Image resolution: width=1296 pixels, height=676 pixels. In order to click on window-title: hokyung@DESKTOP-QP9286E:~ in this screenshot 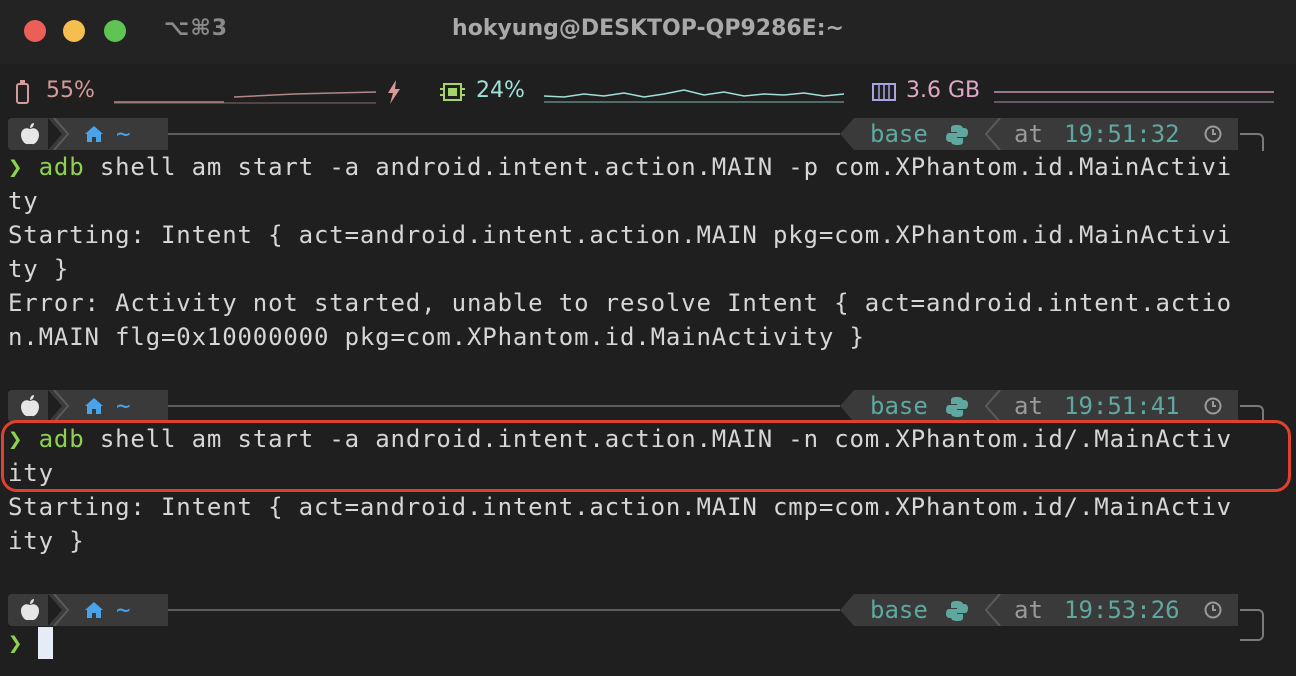, I will do `click(648, 28)`.